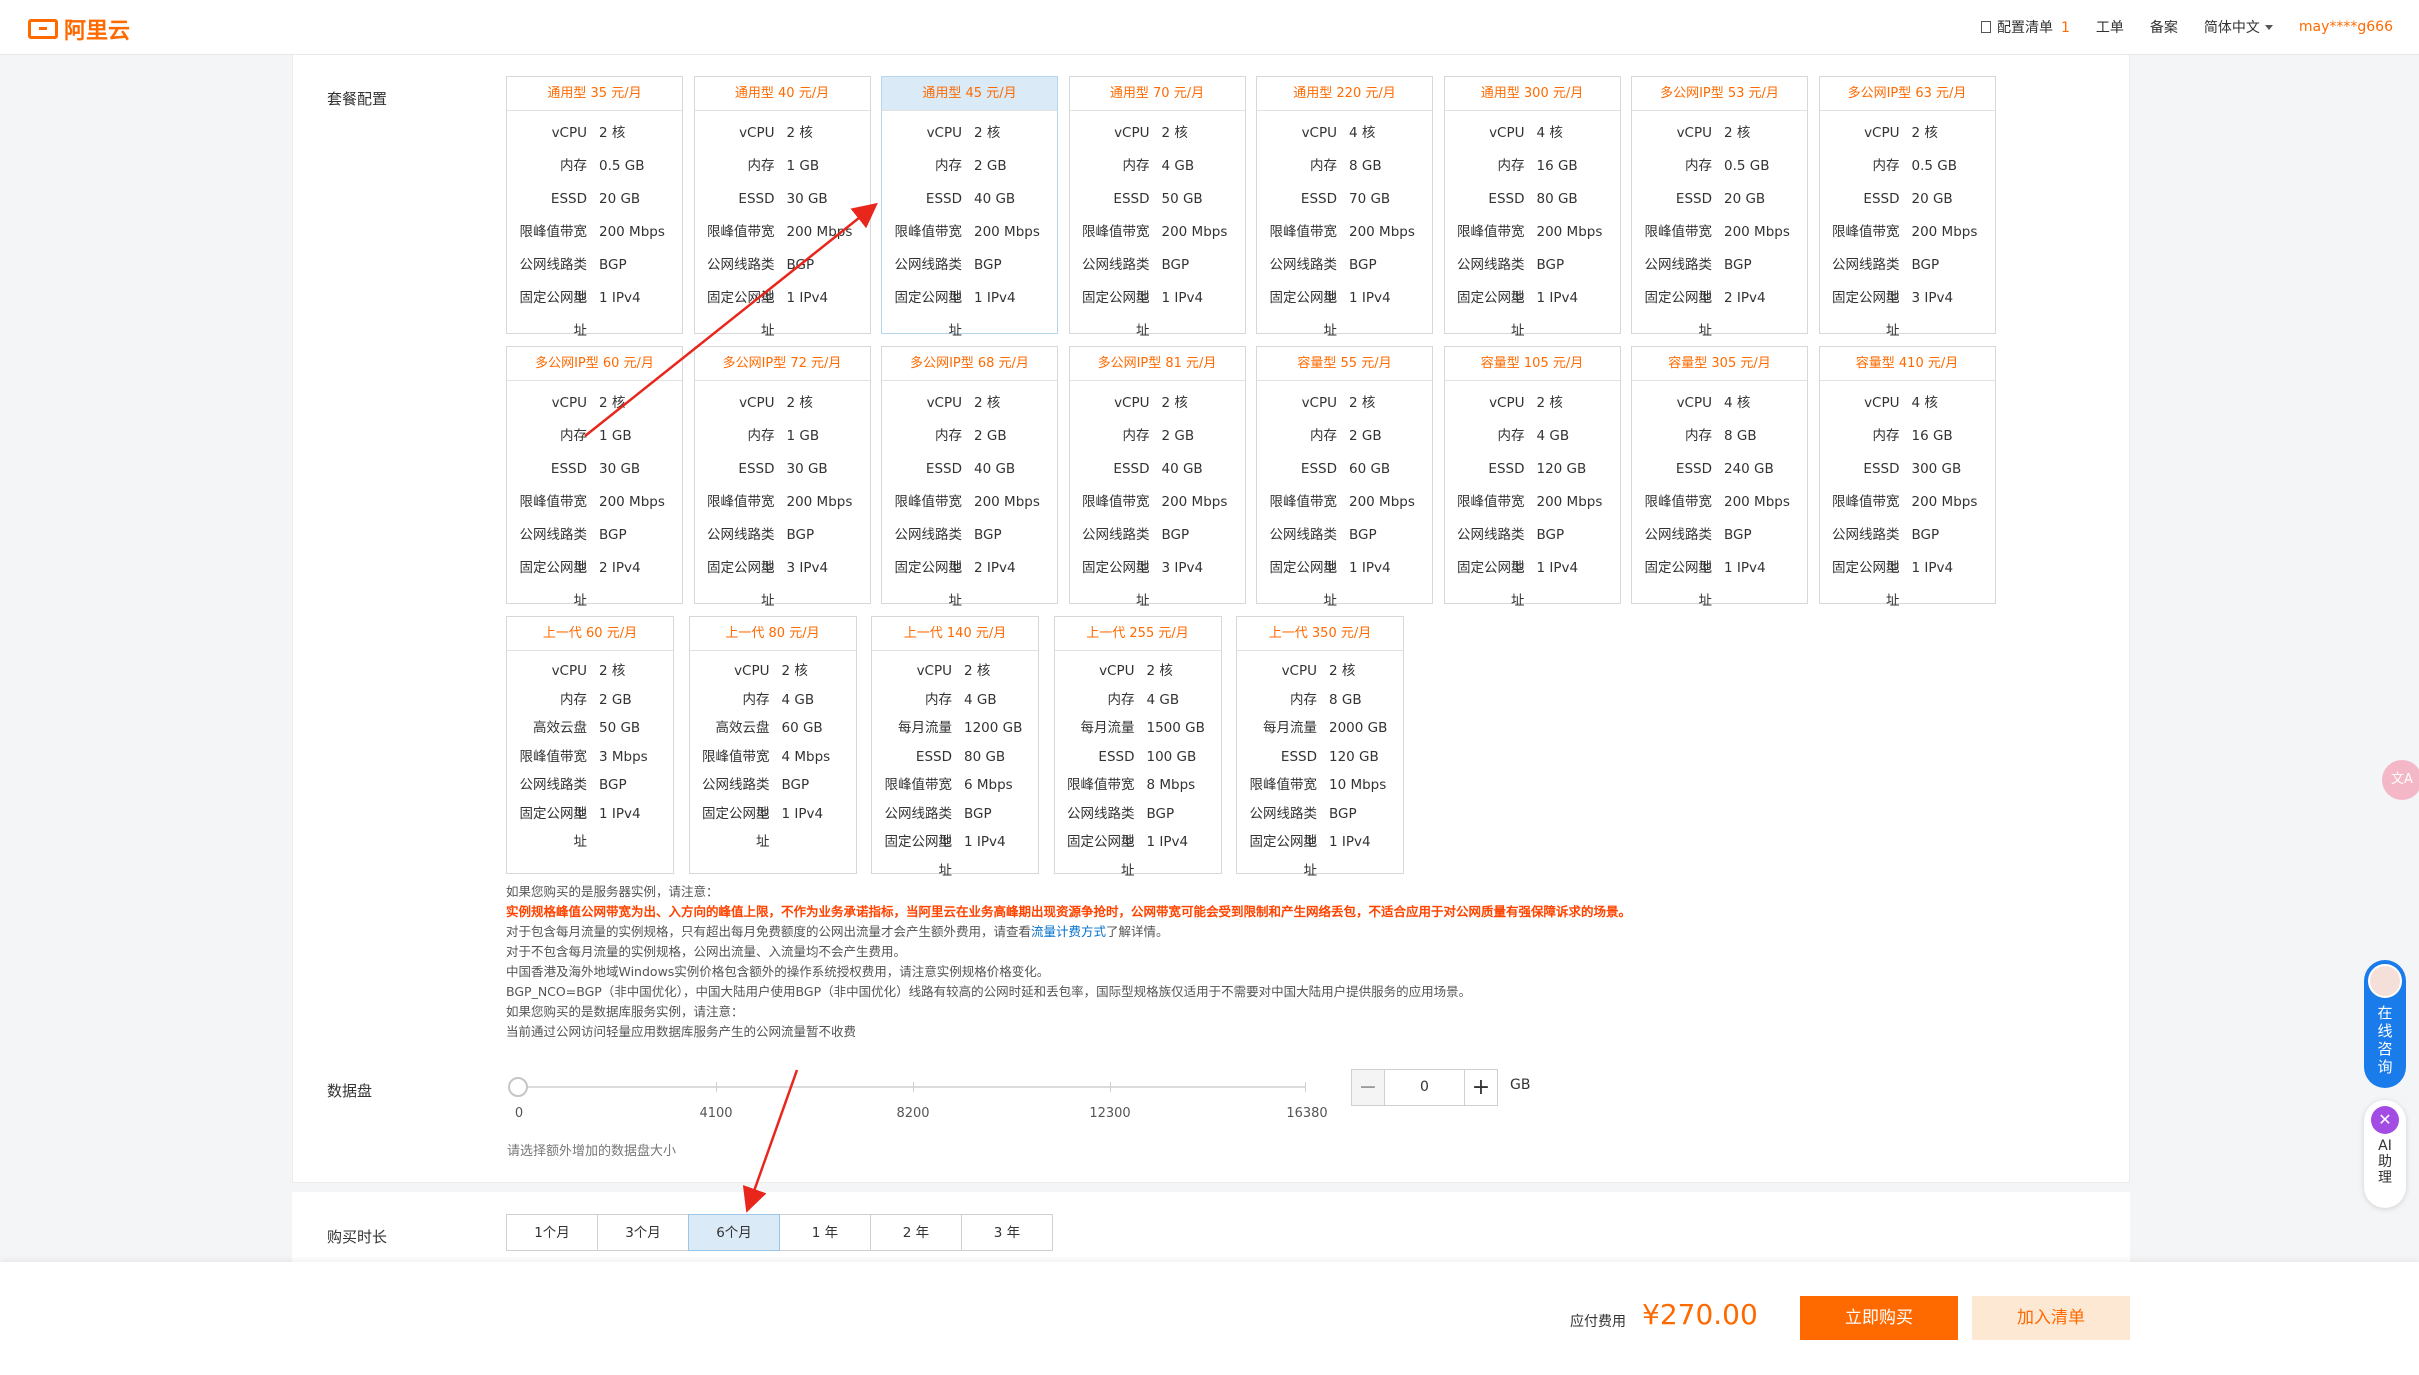  I want to click on record-link: 备案, so click(2164, 27).